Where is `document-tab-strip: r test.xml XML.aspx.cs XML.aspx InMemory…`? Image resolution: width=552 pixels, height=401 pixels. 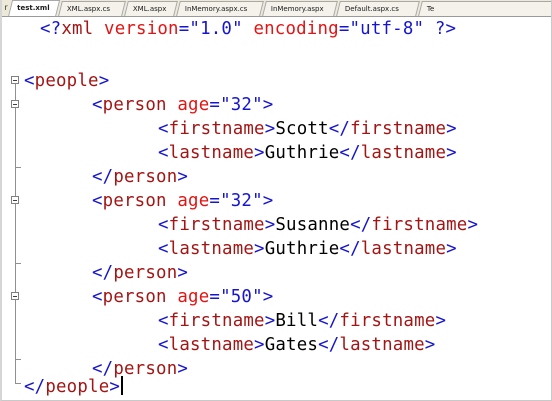 document-tab-strip: r test.xml XML.aspx.cs XML.aspx InMemory… is located at coordinates (276, 8).